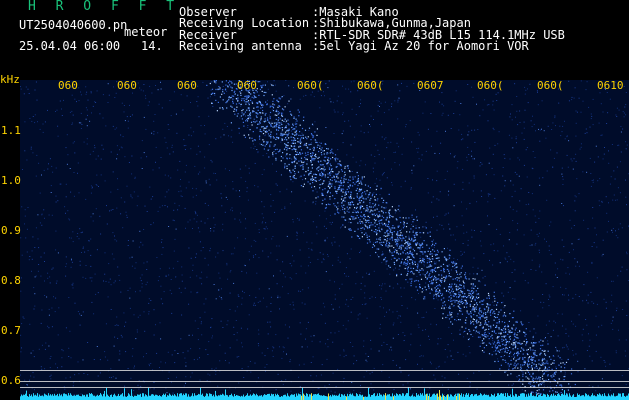 Image resolution: width=629 pixels, height=400 pixels. What do you see at coordinates (420, 46) in the screenshot?
I see `value-antenna: :5el Yagi Az 20 for Aomori VOR` at bounding box center [420, 46].